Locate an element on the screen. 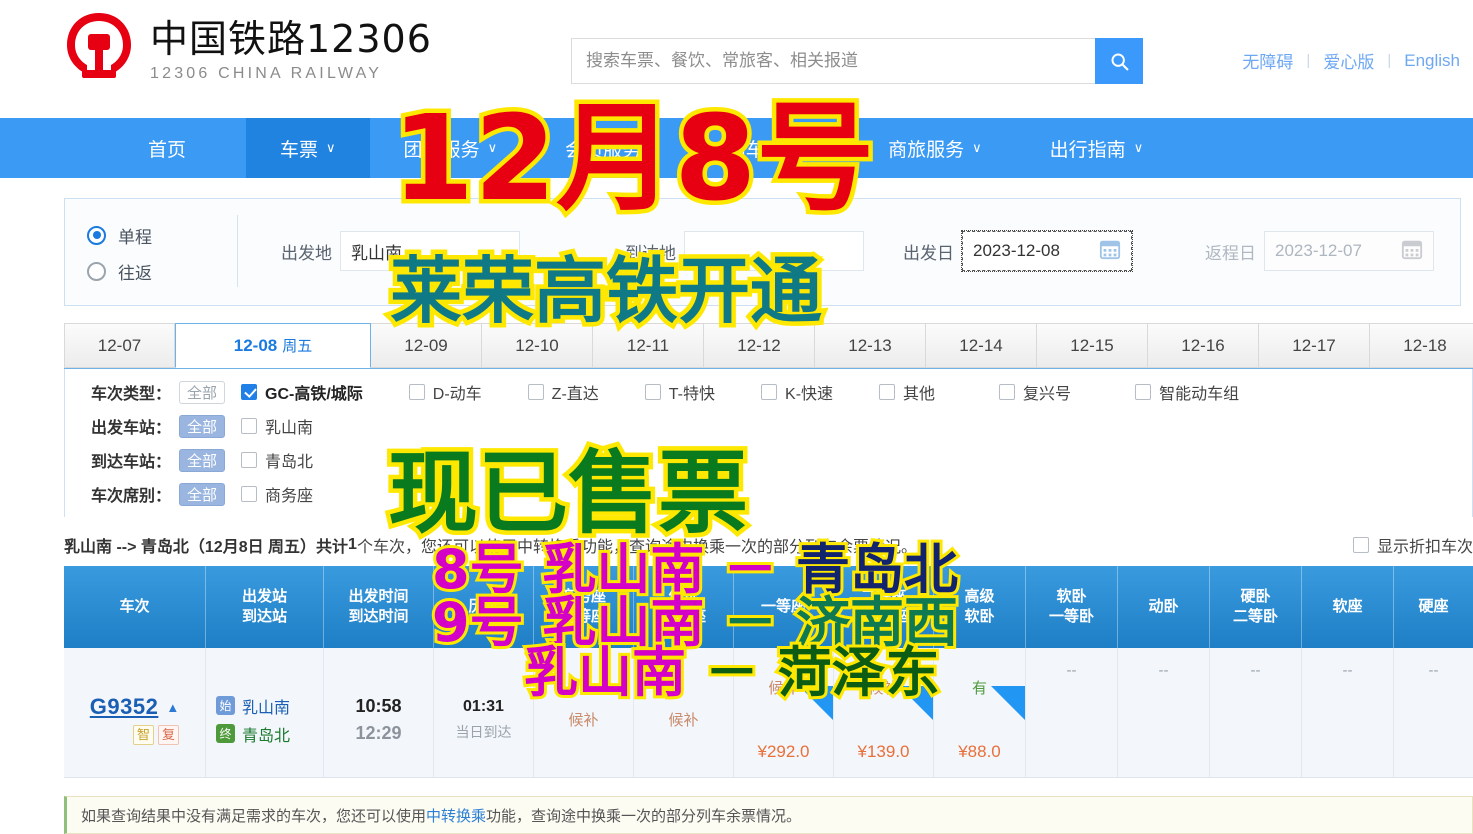  th-label-2: 一等座 is located at coordinates (683, 616).